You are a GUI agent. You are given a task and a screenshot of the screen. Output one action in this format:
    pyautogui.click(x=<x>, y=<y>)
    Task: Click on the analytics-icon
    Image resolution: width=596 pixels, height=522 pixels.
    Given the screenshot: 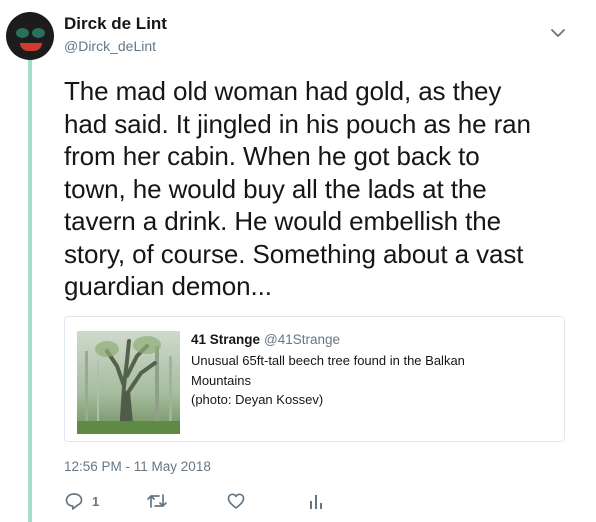 What is the action you would take?
    pyautogui.click(x=316, y=502)
    